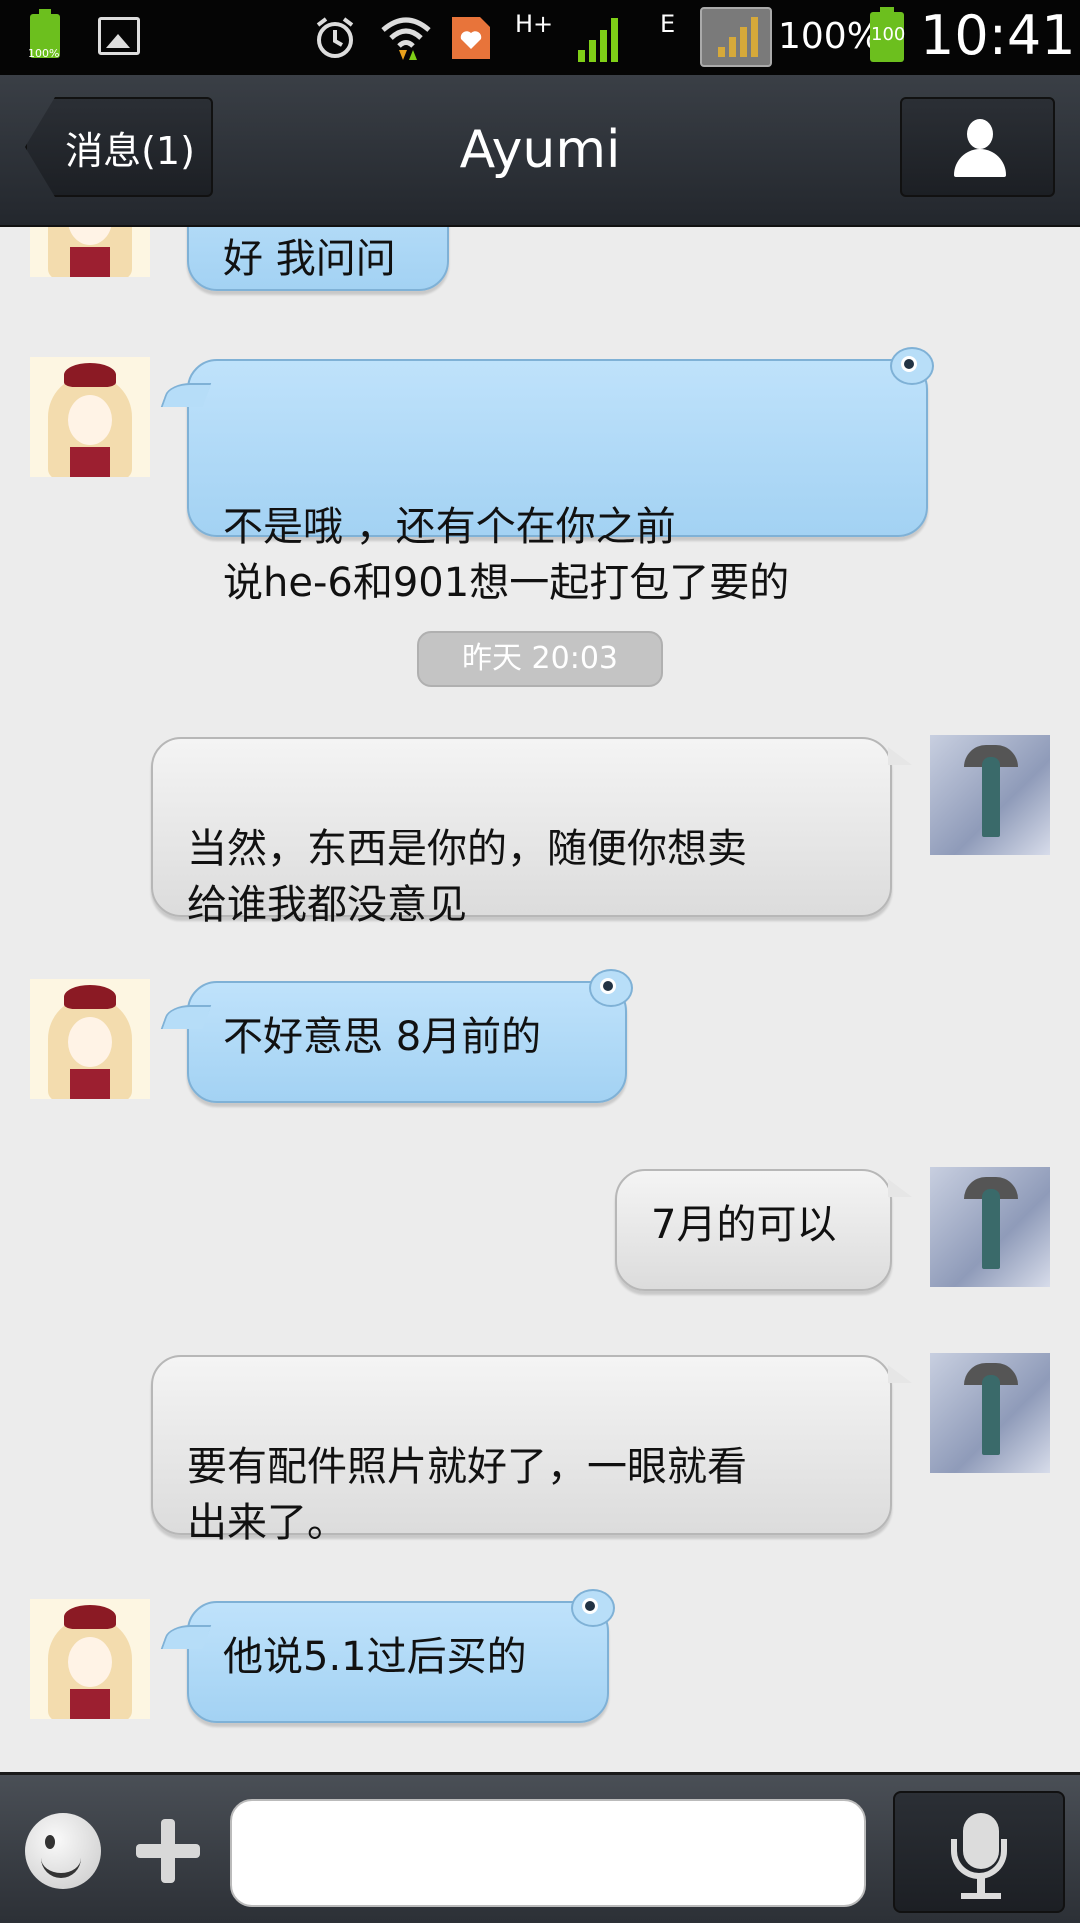 This screenshot has width=1080, height=1923. What do you see at coordinates (309, 259) in the screenshot?
I see `message-text: 好 我问问` at bounding box center [309, 259].